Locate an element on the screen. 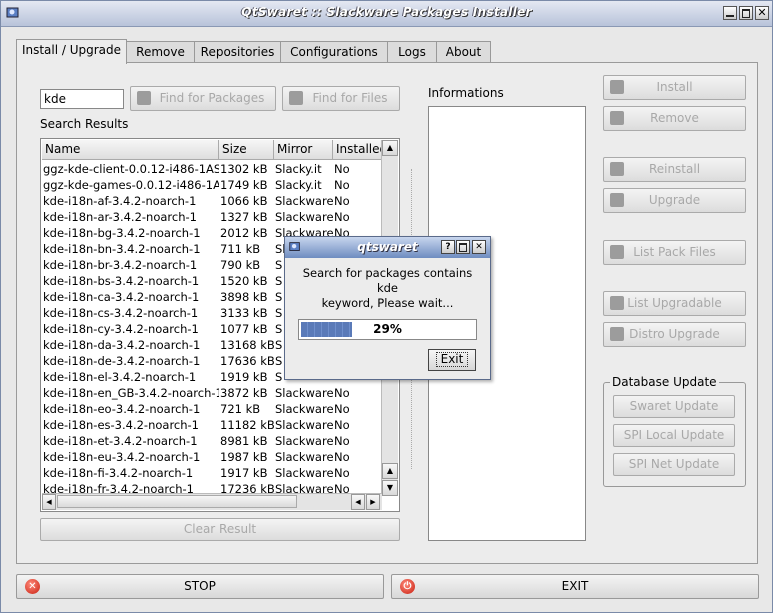 The height and width of the screenshot is (613, 773). column-header-name: Name is located at coordinates (130, 150).